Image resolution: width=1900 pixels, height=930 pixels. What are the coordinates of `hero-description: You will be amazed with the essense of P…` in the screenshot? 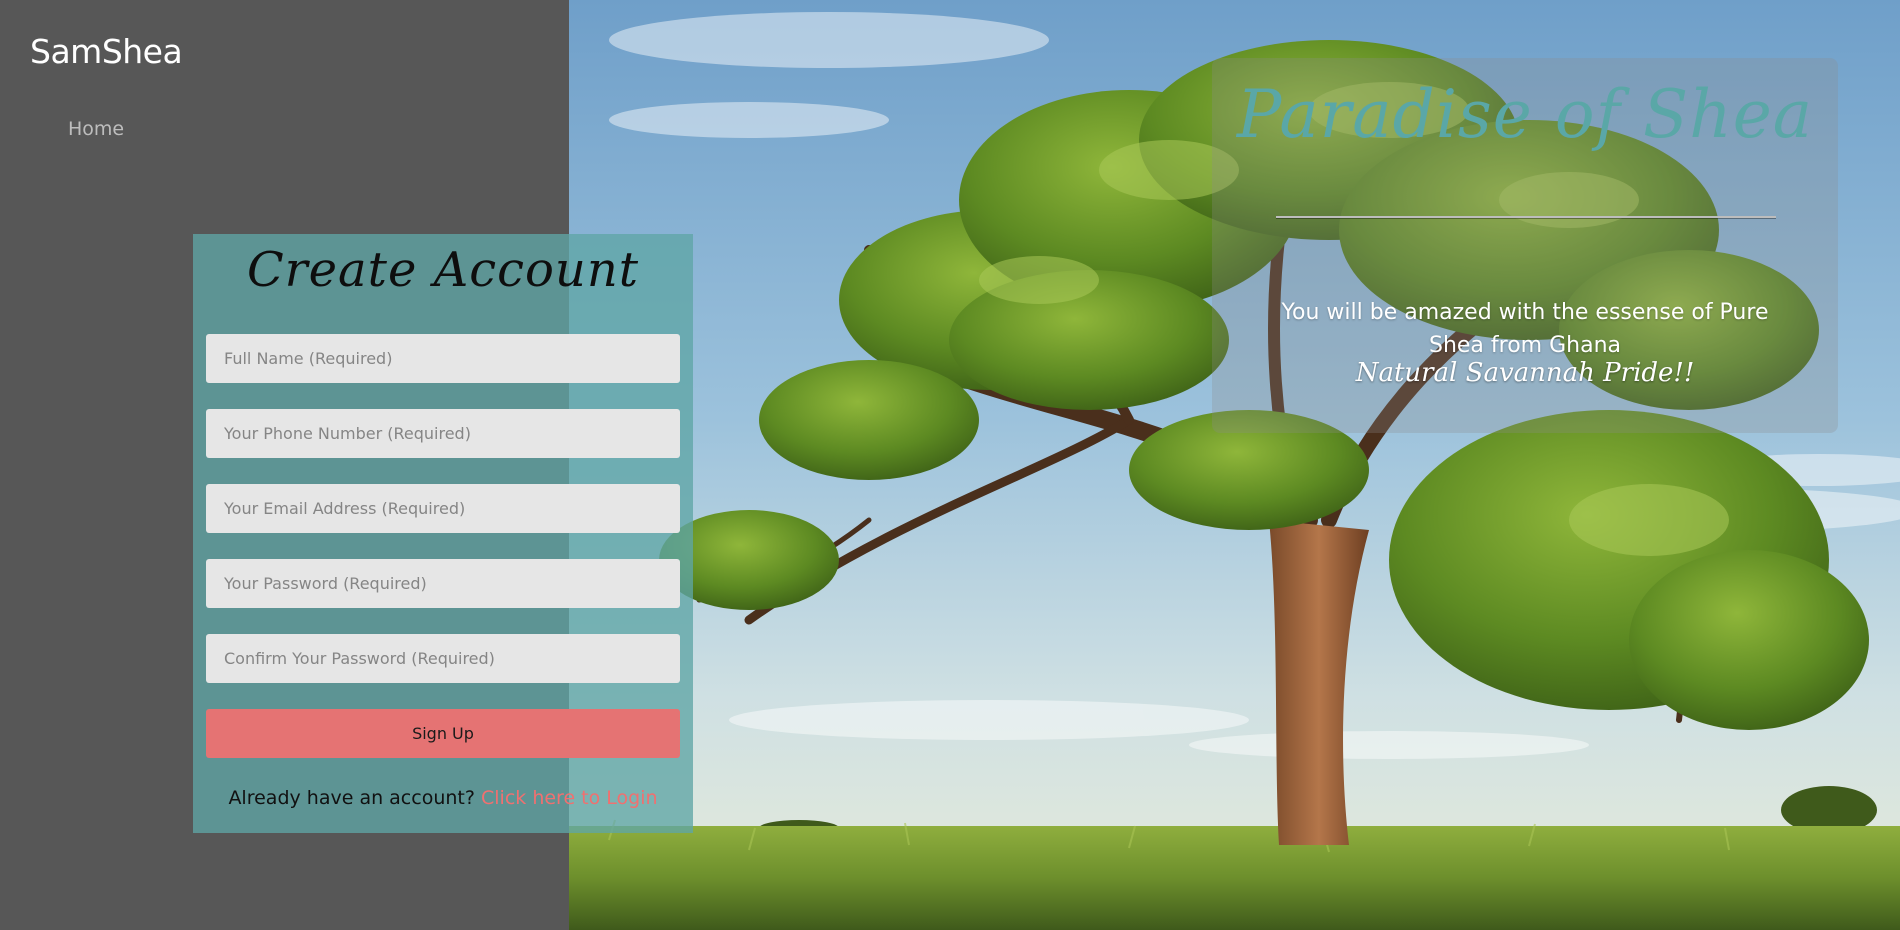 It's located at (1525, 329).